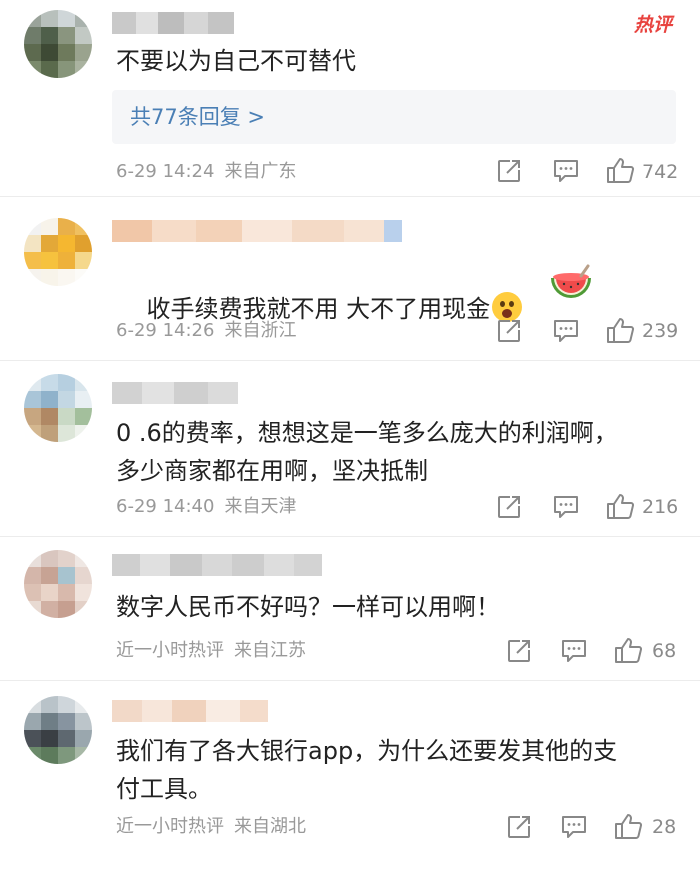 This screenshot has height=869, width=700. I want to click on comment-time: 6-29 14:26, so click(165, 330).